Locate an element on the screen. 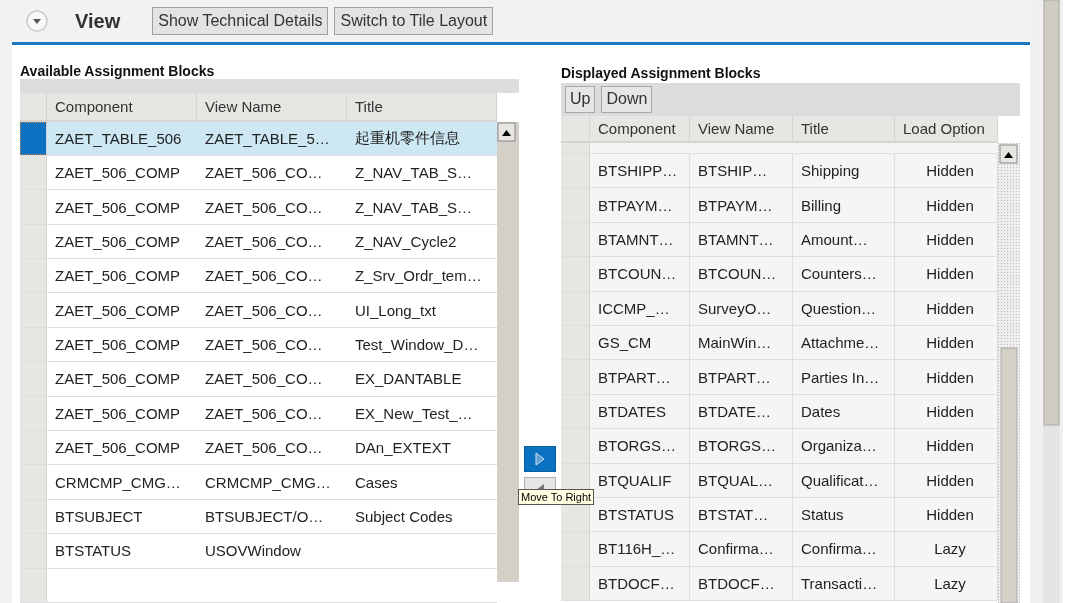  section-title: View is located at coordinates (98, 21).